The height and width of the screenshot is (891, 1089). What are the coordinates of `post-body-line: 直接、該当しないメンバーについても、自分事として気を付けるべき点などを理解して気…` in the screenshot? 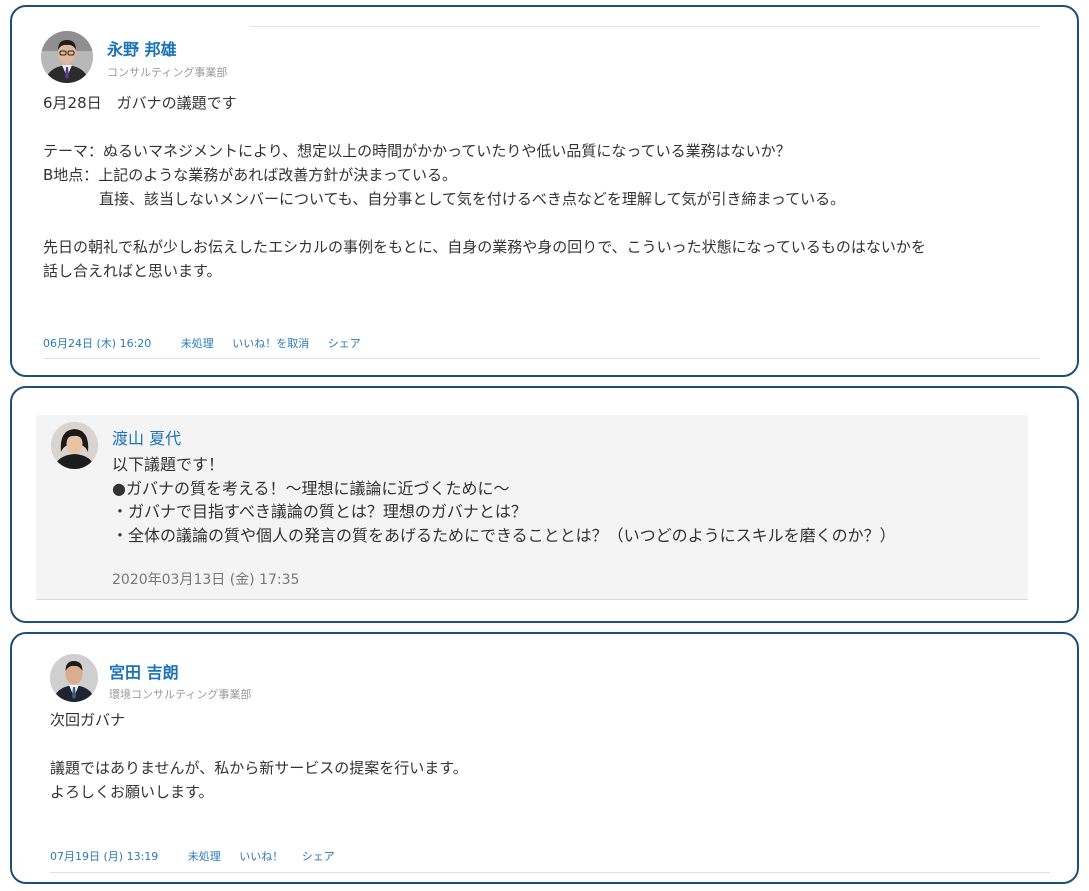 It's located at (472, 199).